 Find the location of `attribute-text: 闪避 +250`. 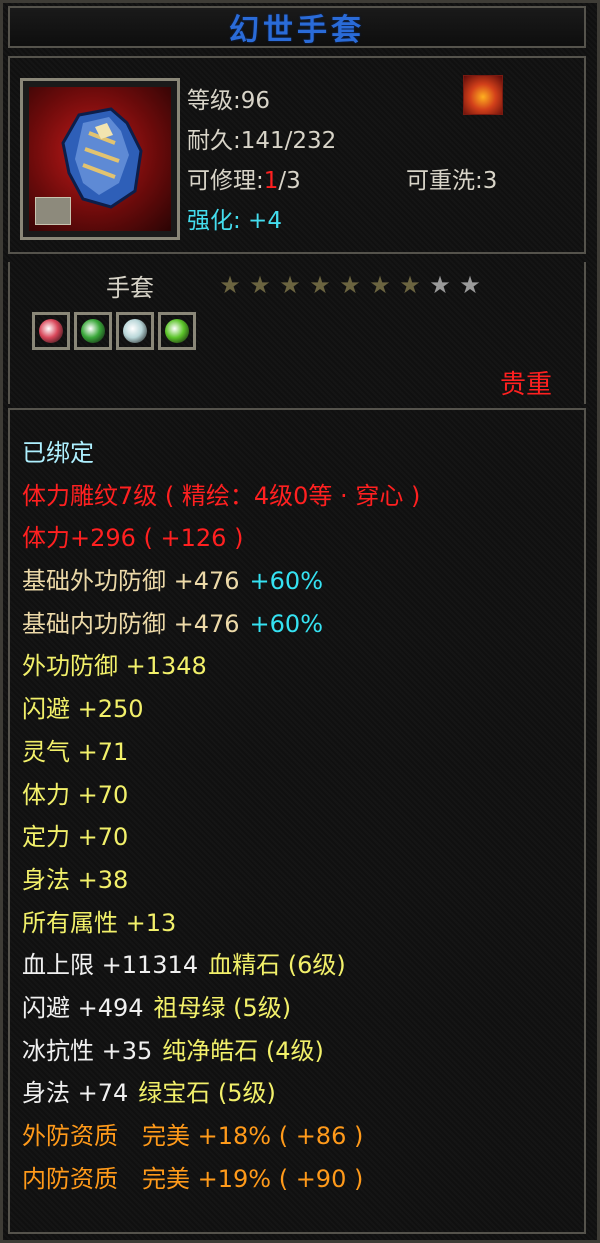

attribute-text: 闪避 +250 is located at coordinates (83, 709).